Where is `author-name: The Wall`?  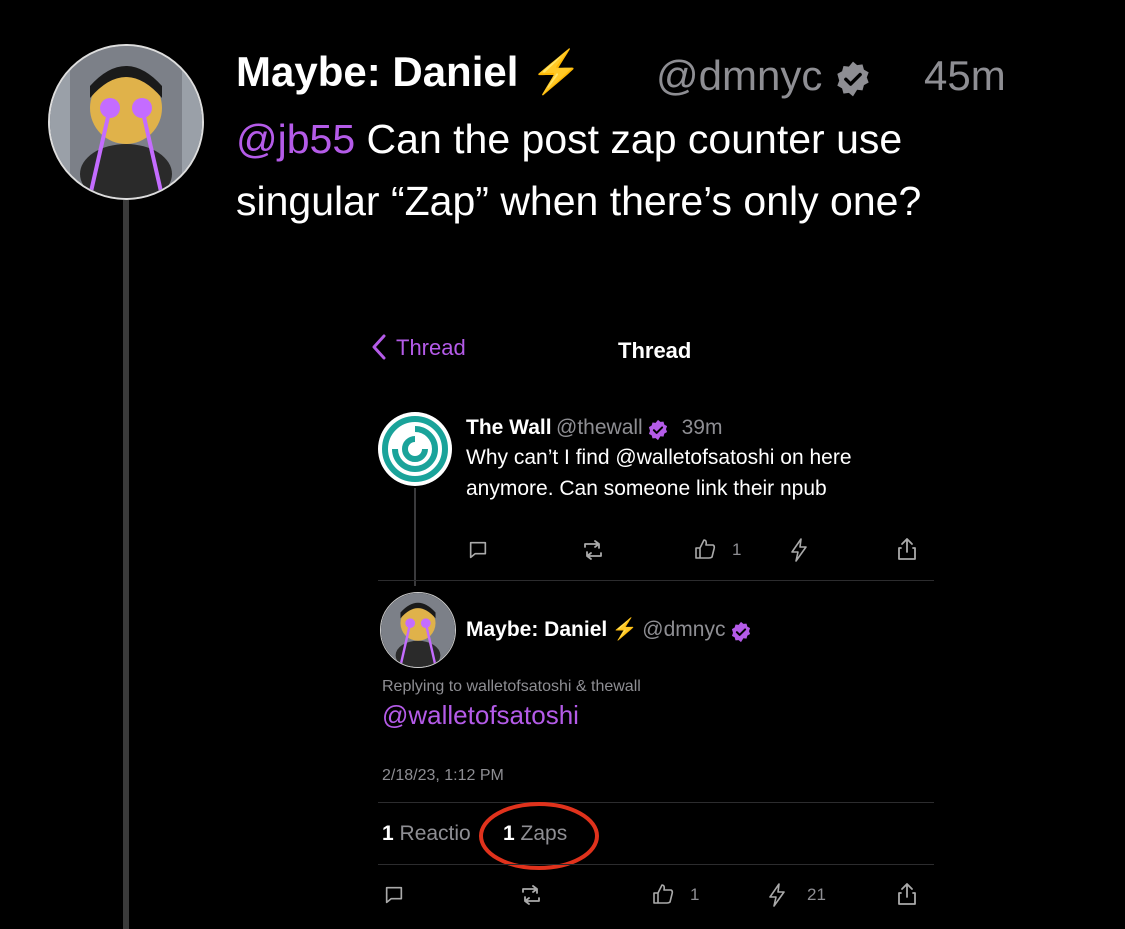 author-name: The Wall is located at coordinates (509, 427).